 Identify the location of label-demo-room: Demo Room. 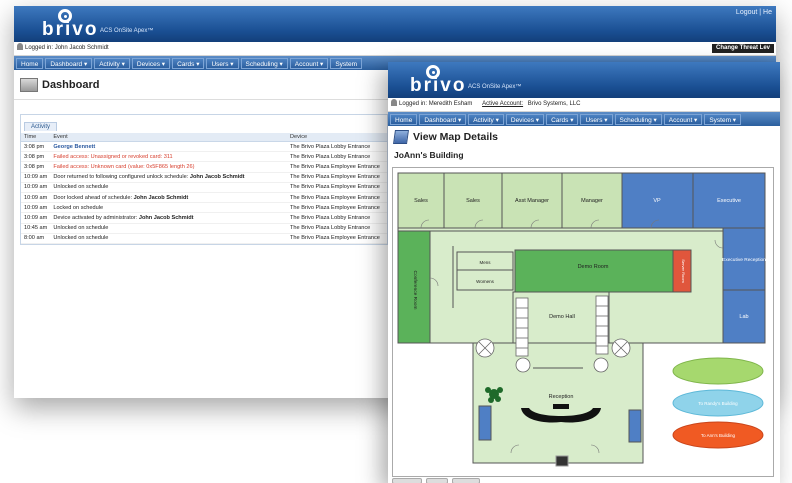
(593, 267).